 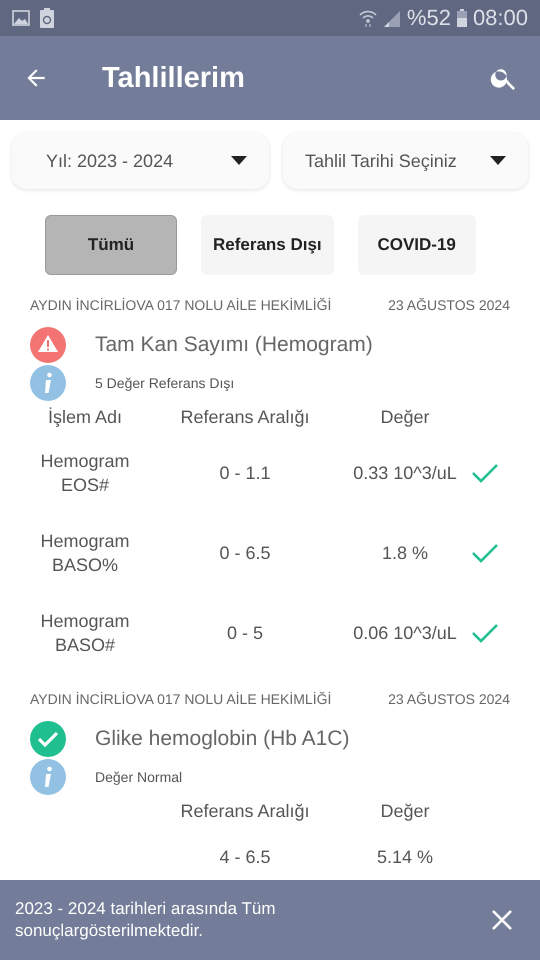 I want to click on table-cell-text: 0 - 1.1, so click(x=245, y=473).